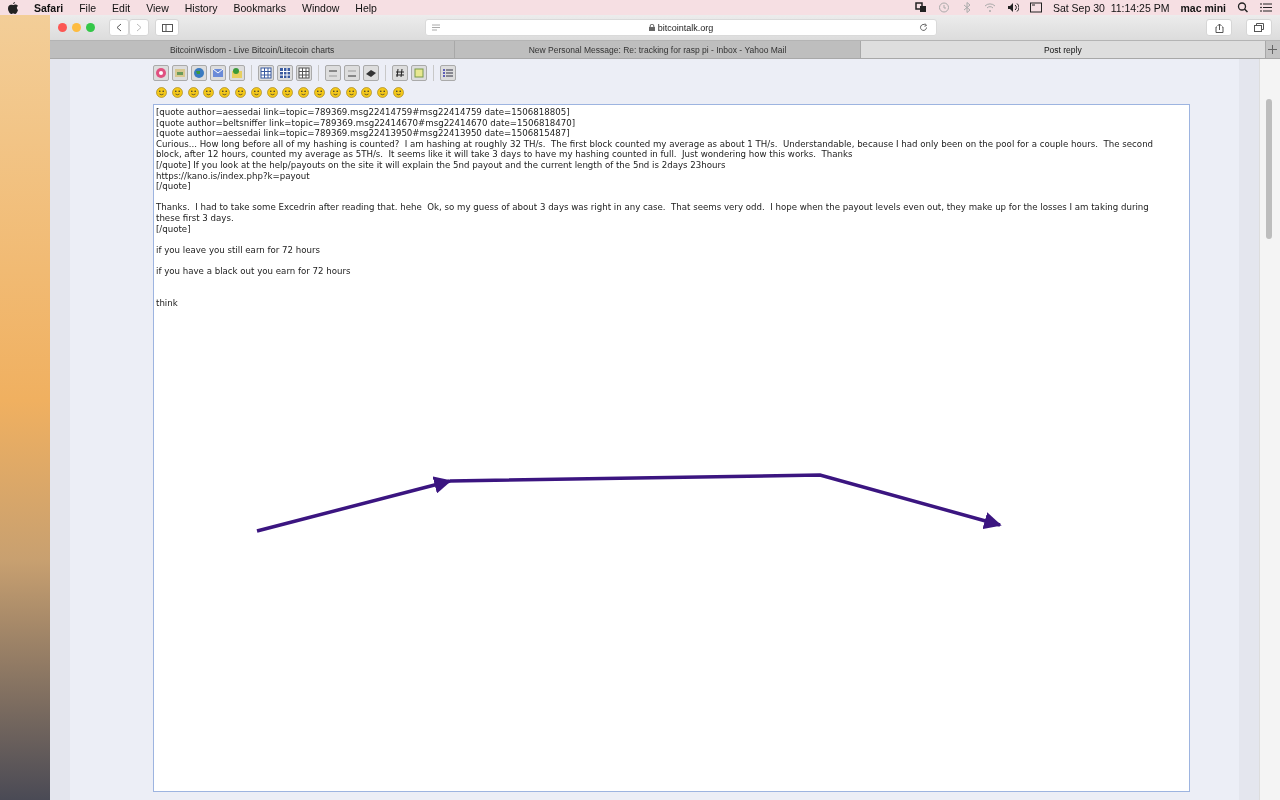  I want to click on email-icon, so click(218, 73).